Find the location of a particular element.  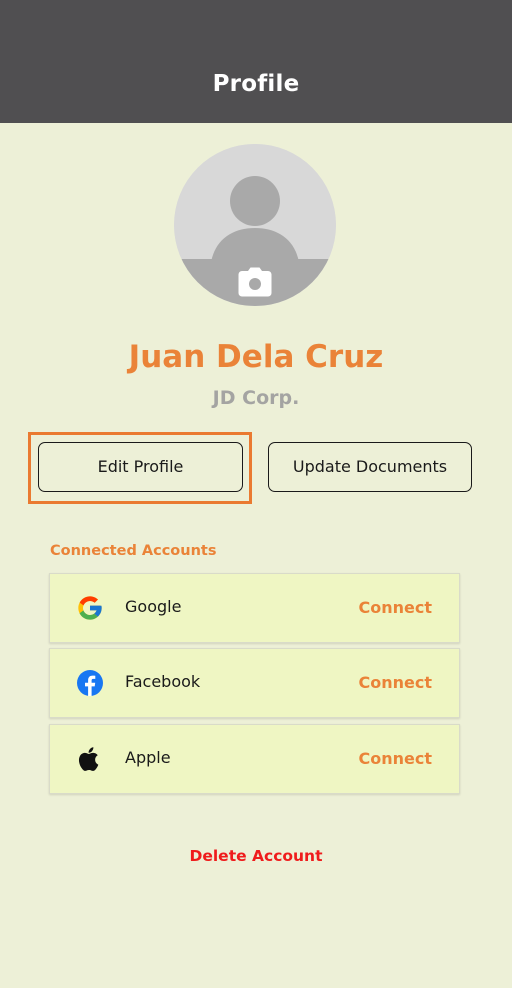

company-name: JD Corp. is located at coordinates (256, 398).